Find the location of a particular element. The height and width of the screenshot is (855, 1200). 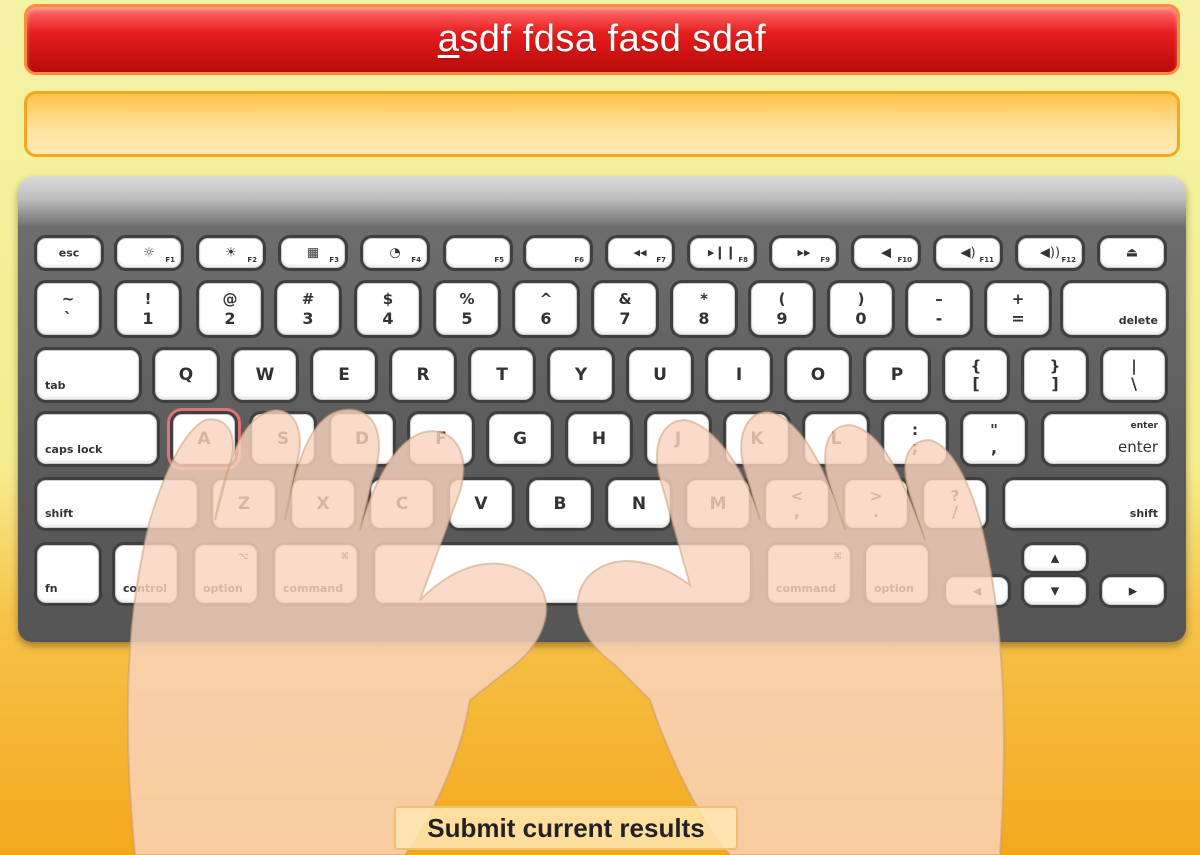

key-f6: F6 is located at coordinates (558, 253).